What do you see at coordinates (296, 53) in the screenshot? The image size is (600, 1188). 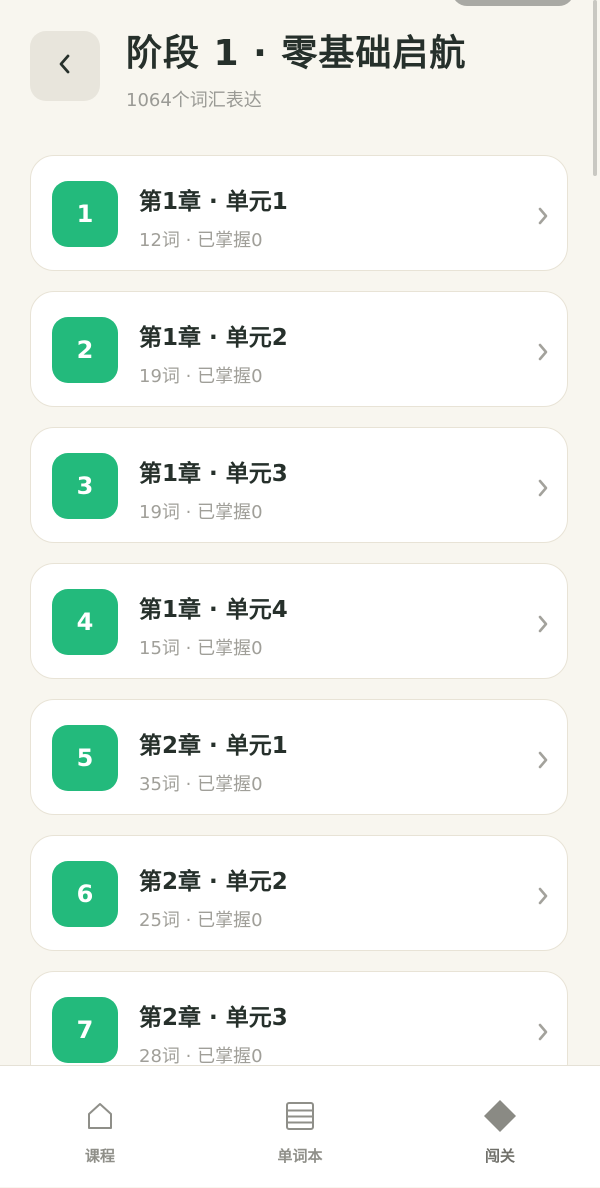 I see `page-title: 阶段 1 · 零基础启航` at bounding box center [296, 53].